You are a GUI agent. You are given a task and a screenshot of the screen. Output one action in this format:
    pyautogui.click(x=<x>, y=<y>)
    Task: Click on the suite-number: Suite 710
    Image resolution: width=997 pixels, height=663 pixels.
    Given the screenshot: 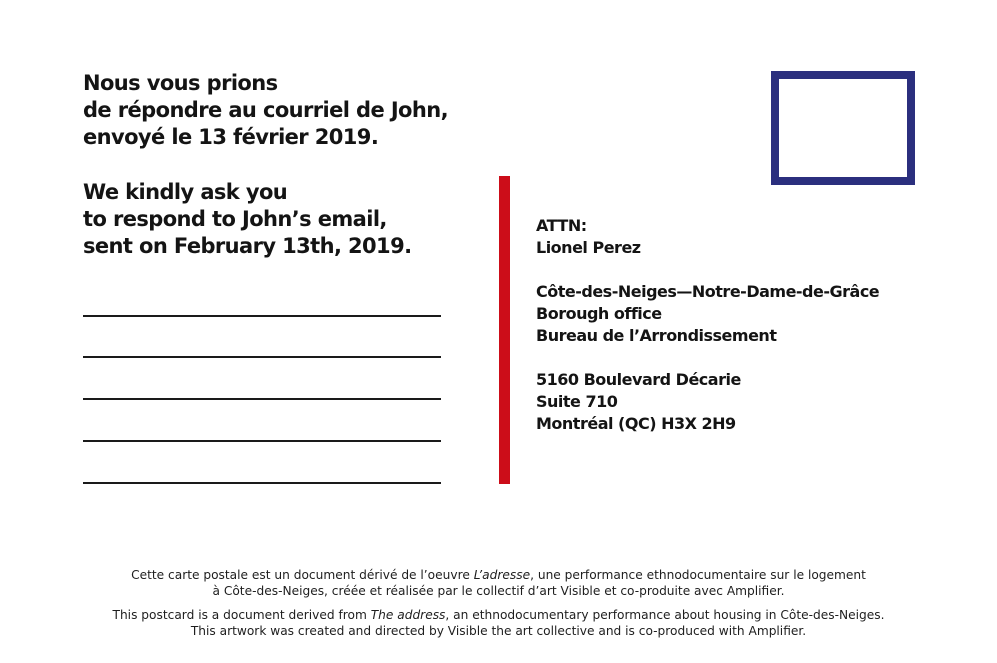 What is the action you would take?
    pyautogui.click(x=577, y=401)
    